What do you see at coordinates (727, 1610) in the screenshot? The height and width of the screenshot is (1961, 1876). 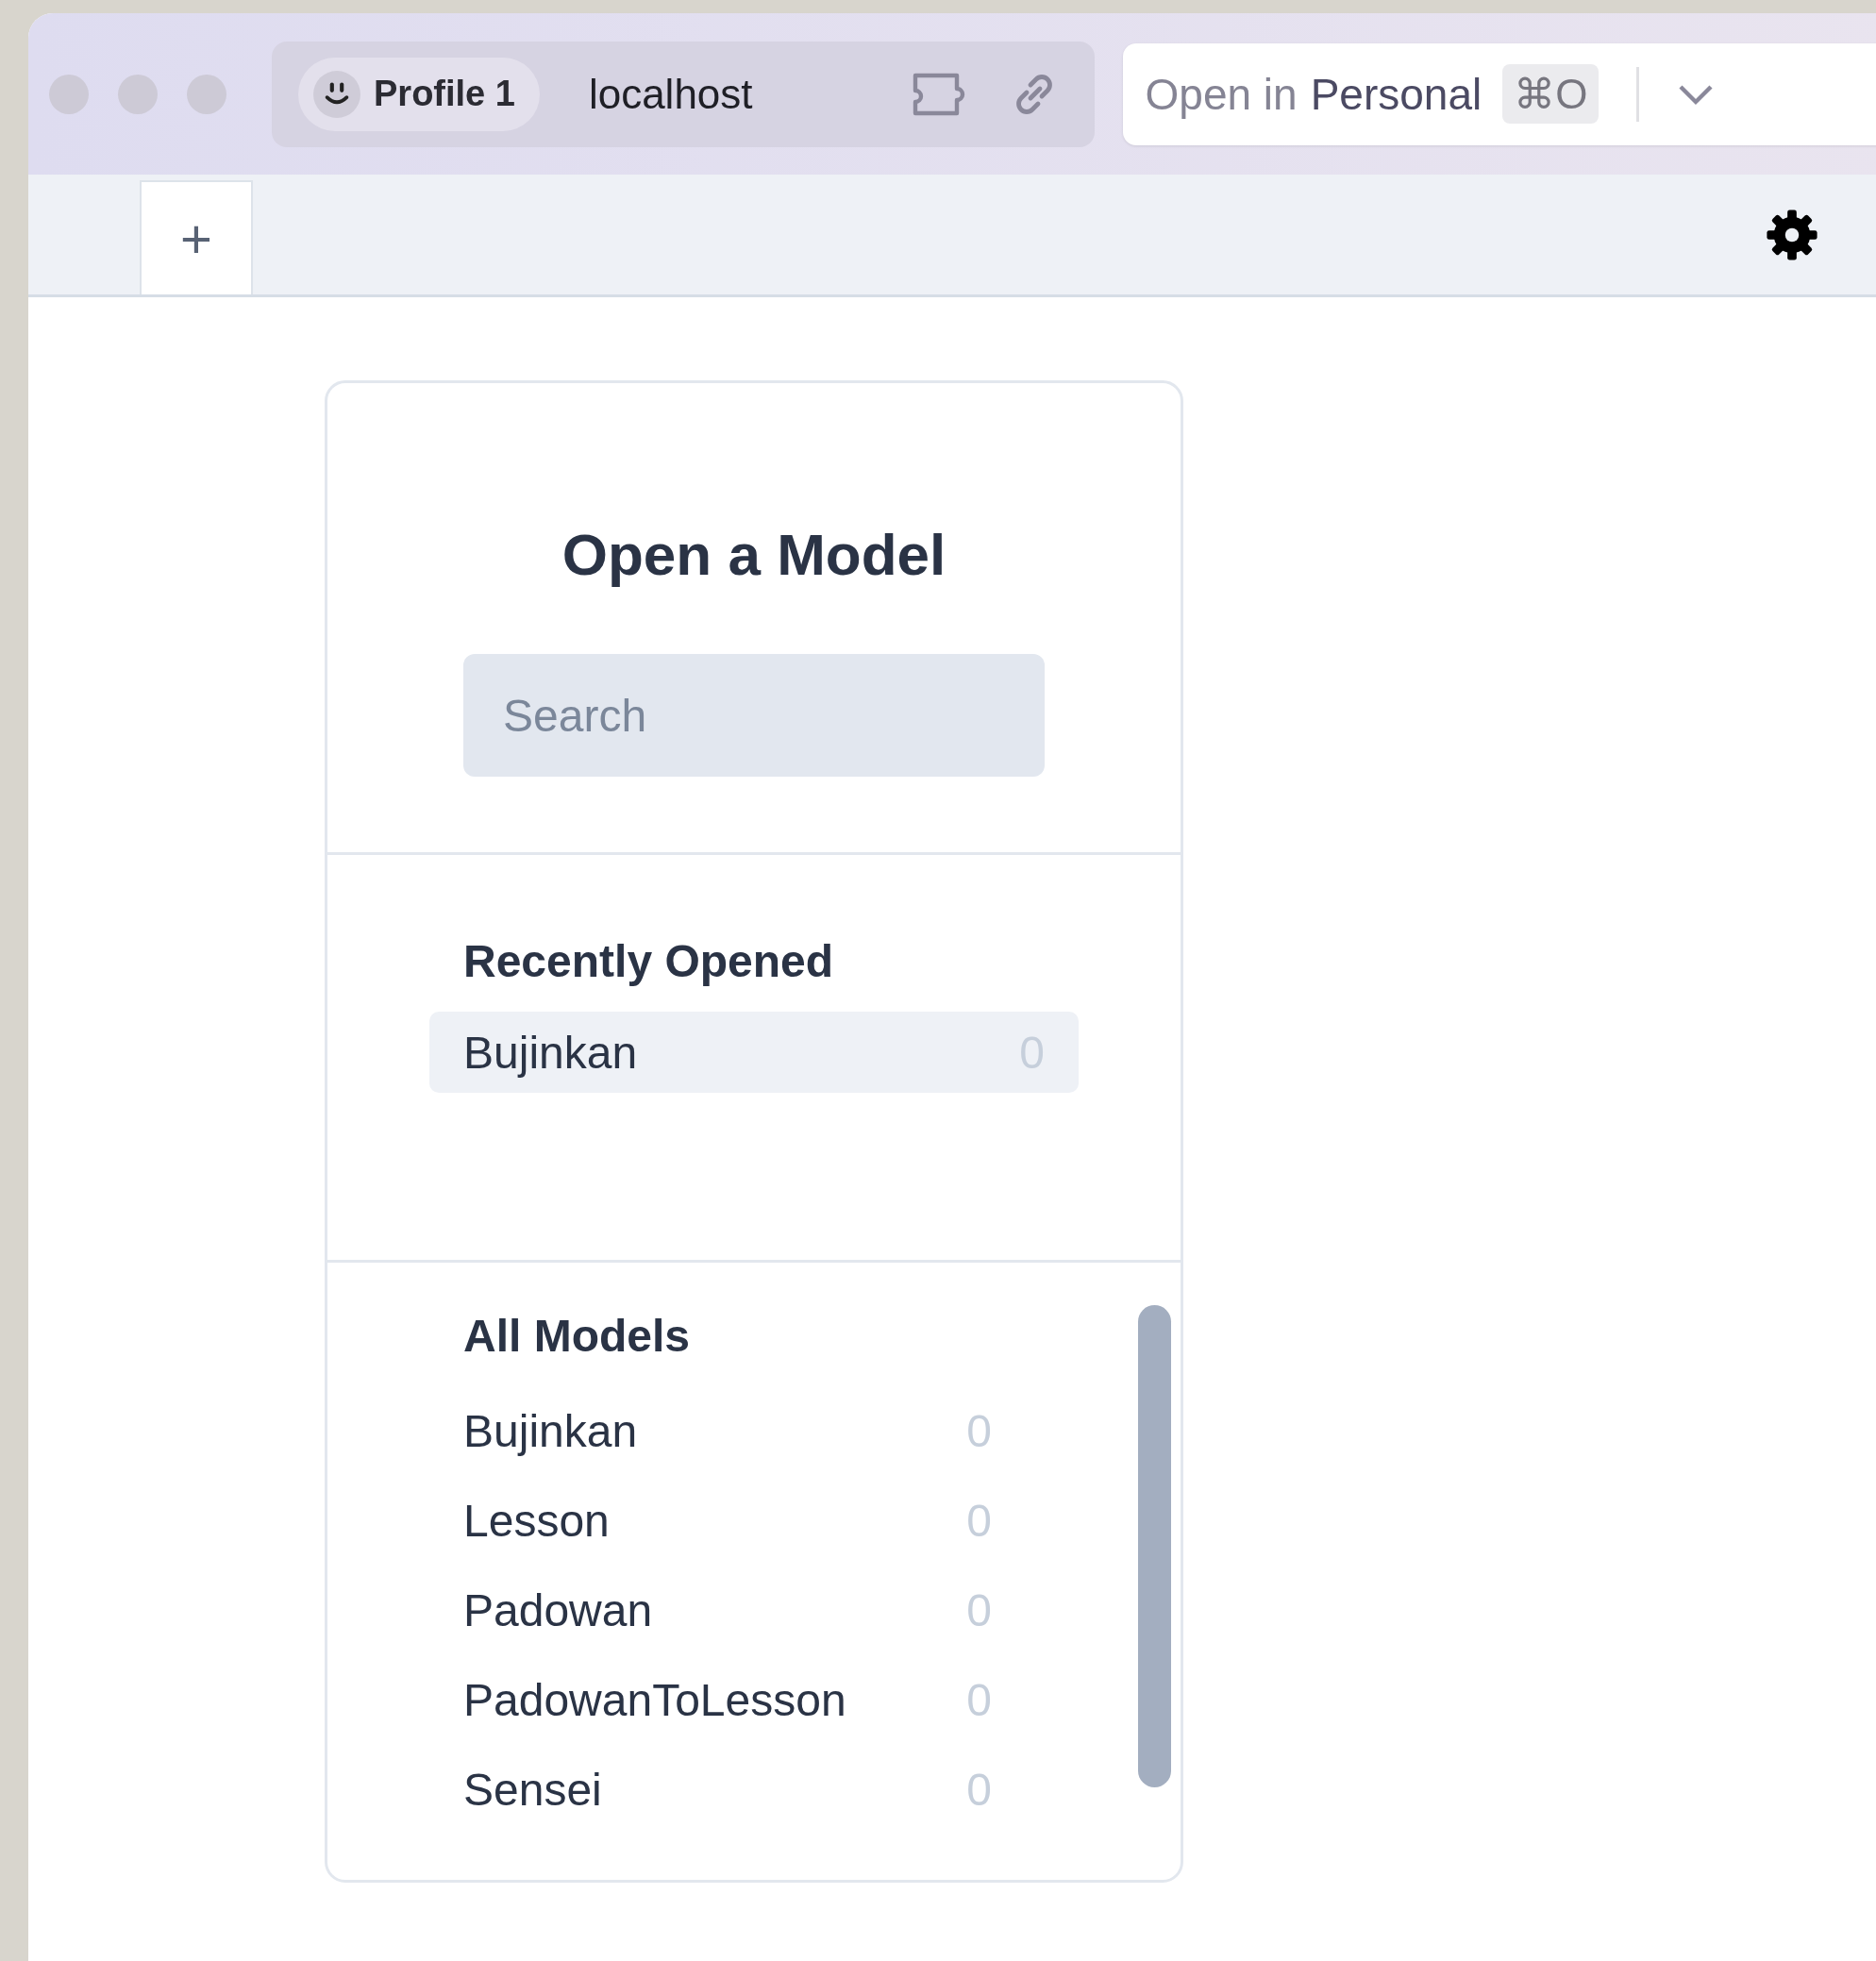 I see `model-row: Padowan 0` at bounding box center [727, 1610].